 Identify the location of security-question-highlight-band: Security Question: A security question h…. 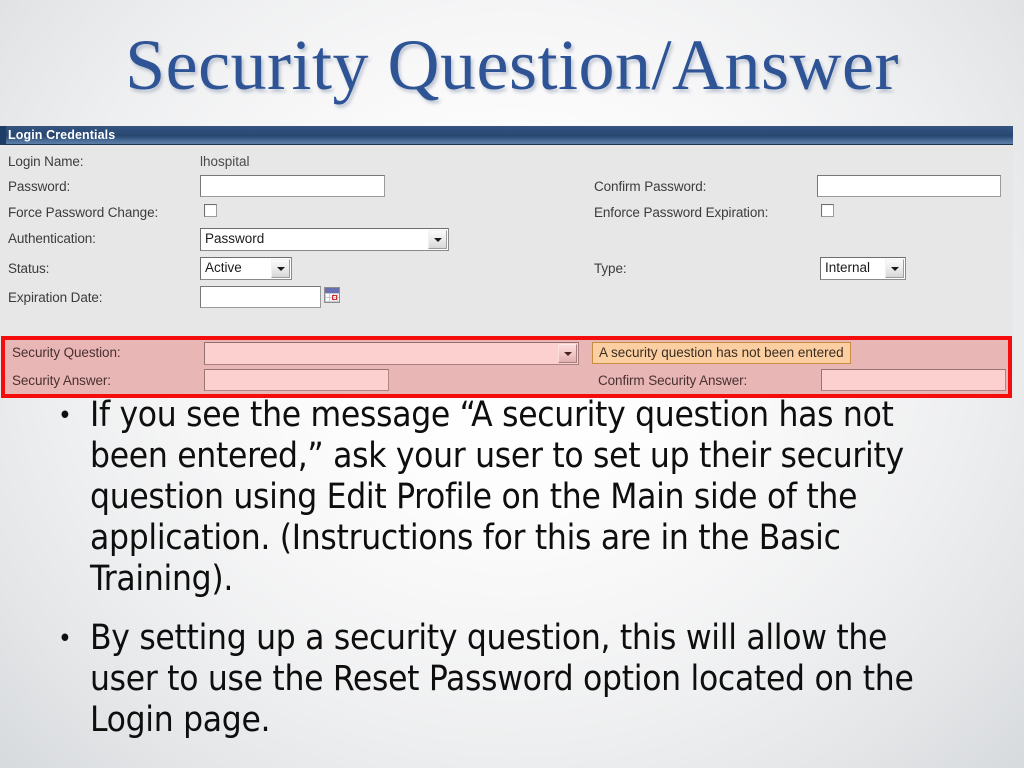
(506, 367).